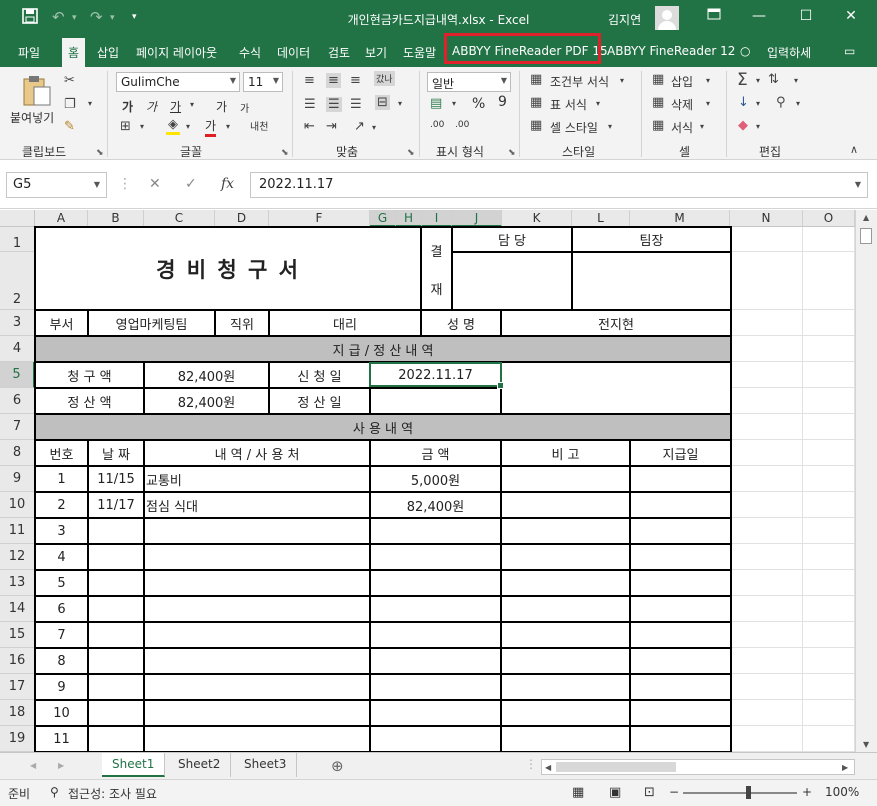 Image resolution: width=877 pixels, height=806 pixels. Describe the element at coordinates (758, 103) in the screenshot. I see `fill-dropdown-icon: ▾` at that location.